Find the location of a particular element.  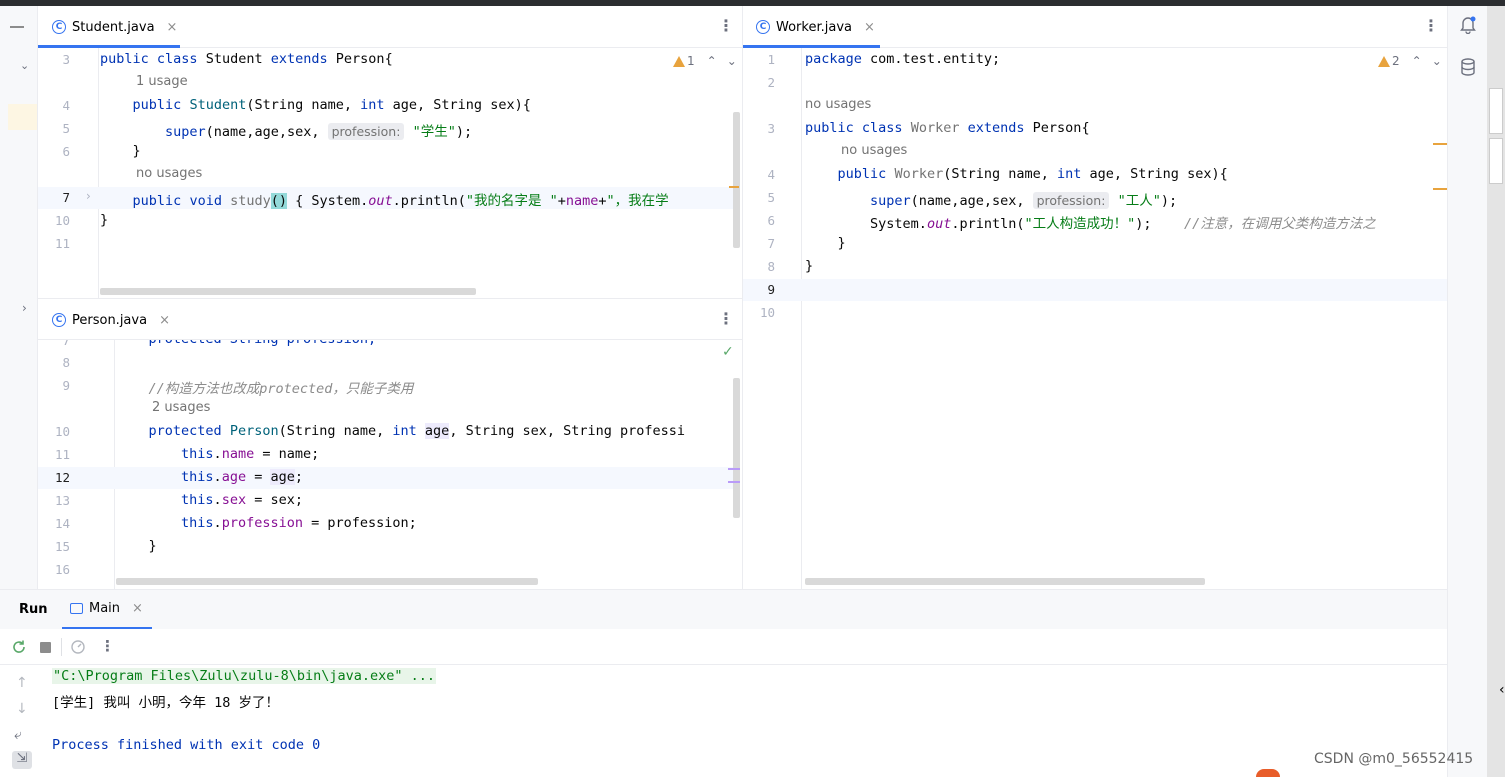

tab-label: Person.java is located at coordinates (110, 320).